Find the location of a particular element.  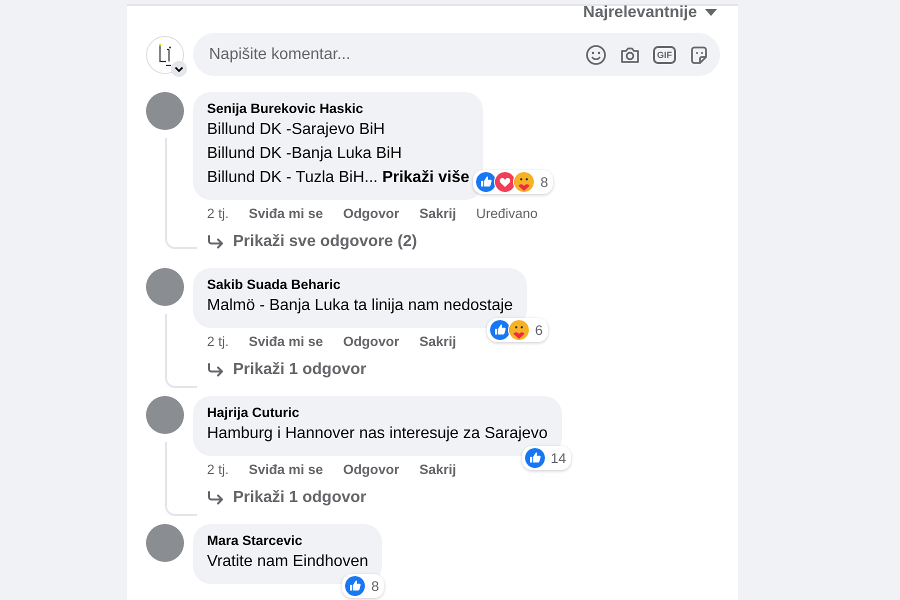

author-name: Sakib Suada Beharic is located at coordinates (360, 284).